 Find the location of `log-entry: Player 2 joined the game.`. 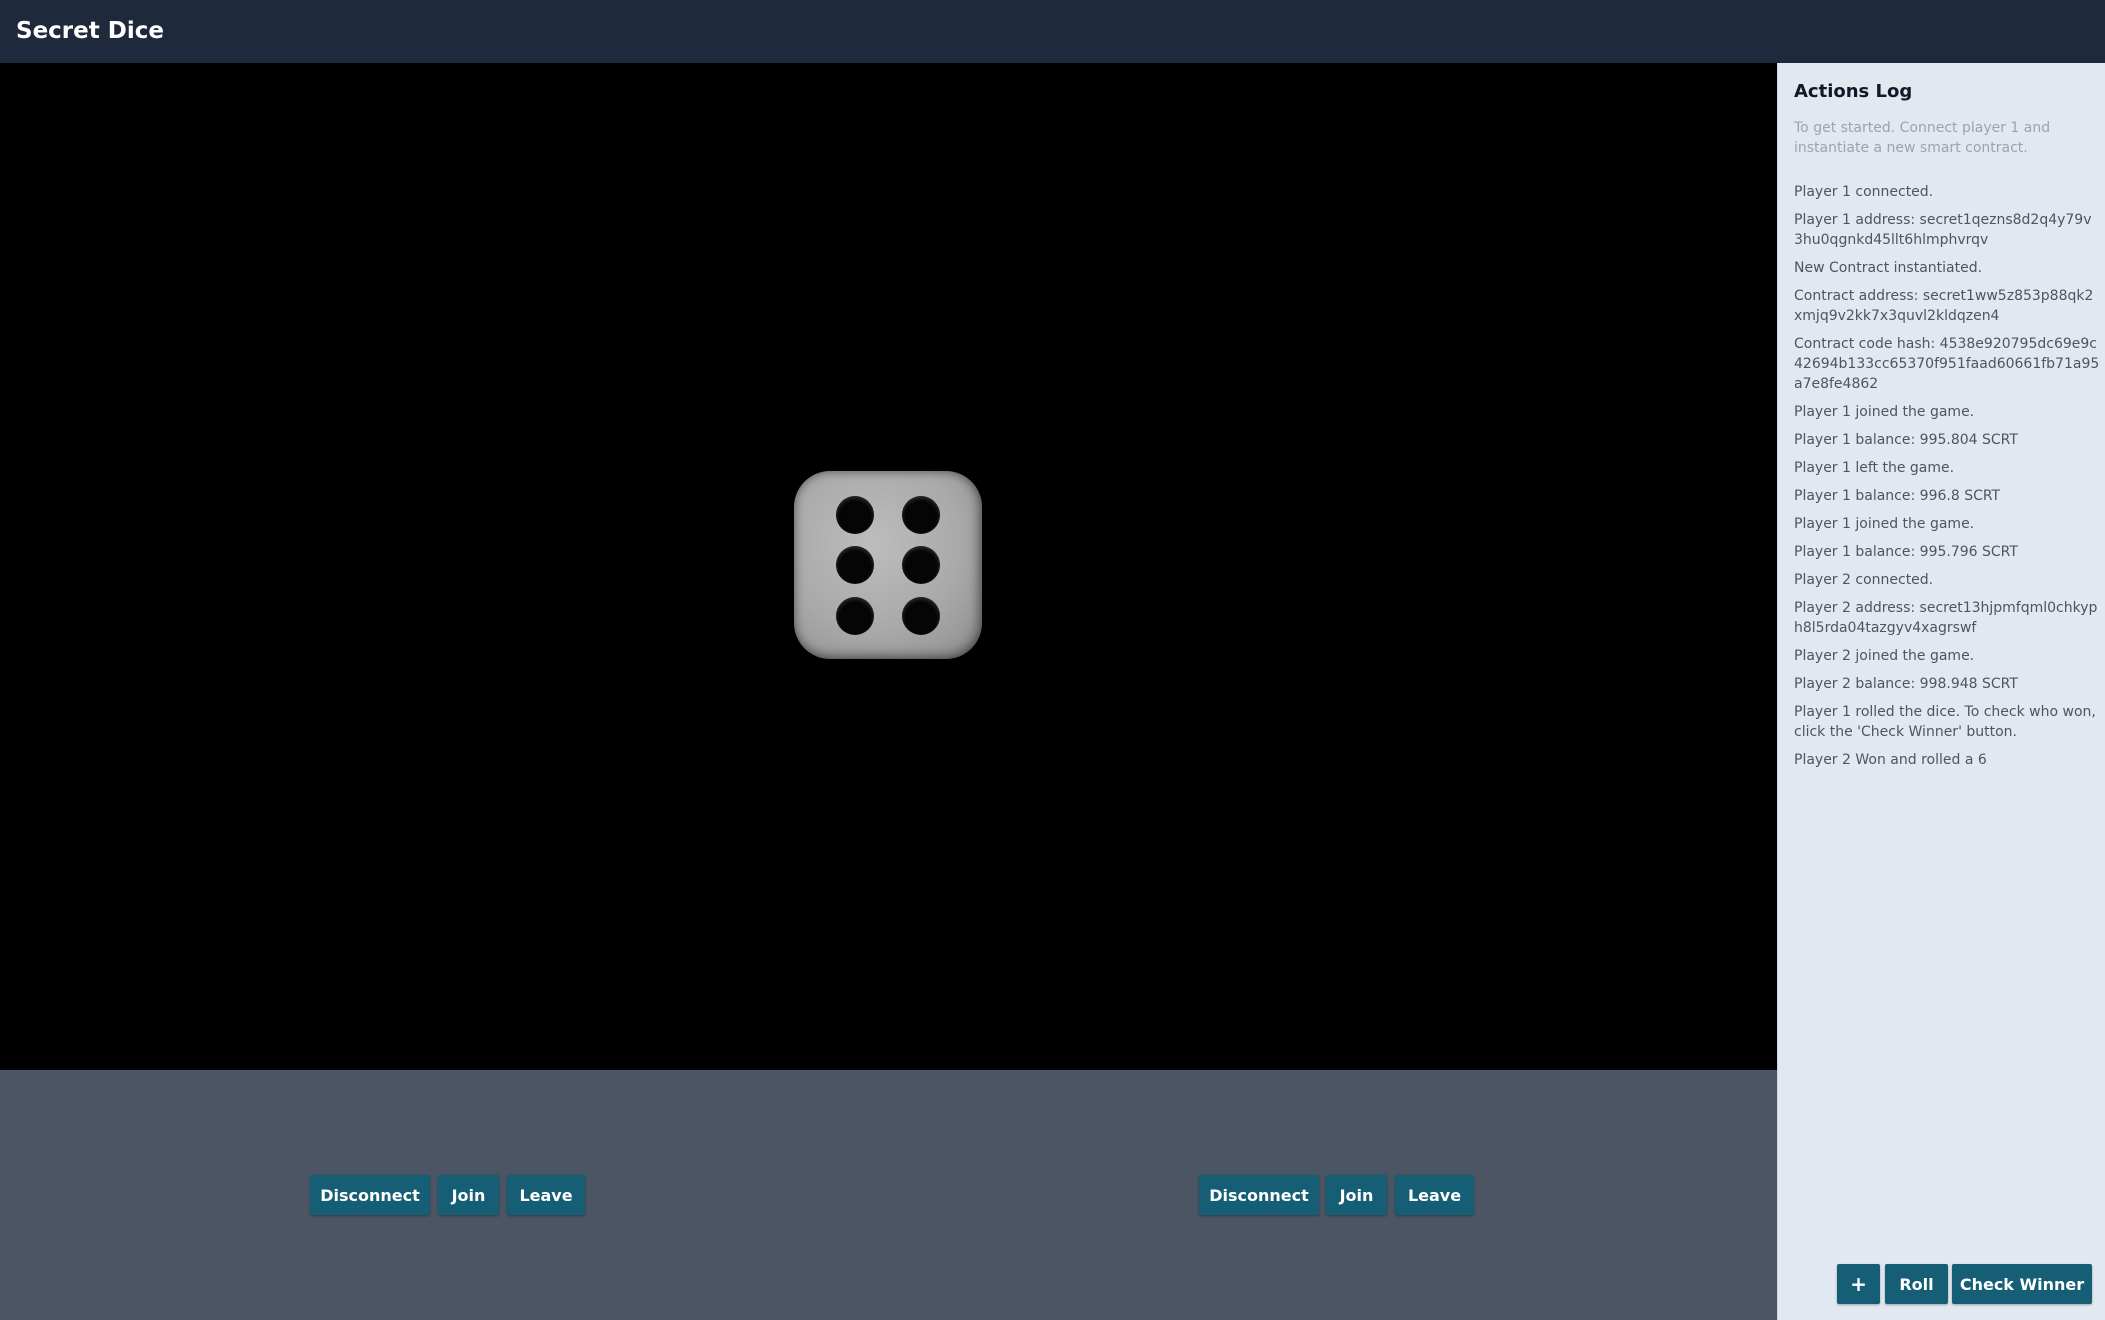

log-entry: Player 2 joined the game. is located at coordinates (1884, 656).